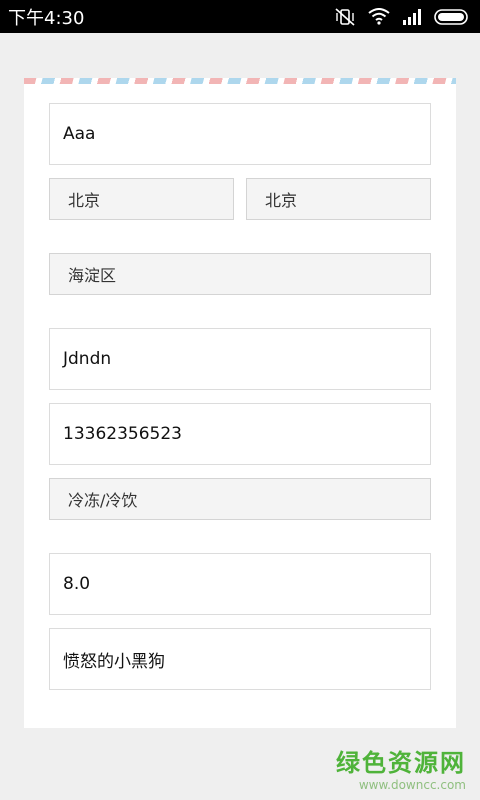  What do you see at coordinates (412, 16) in the screenshot?
I see `signal-icon` at bounding box center [412, 16].